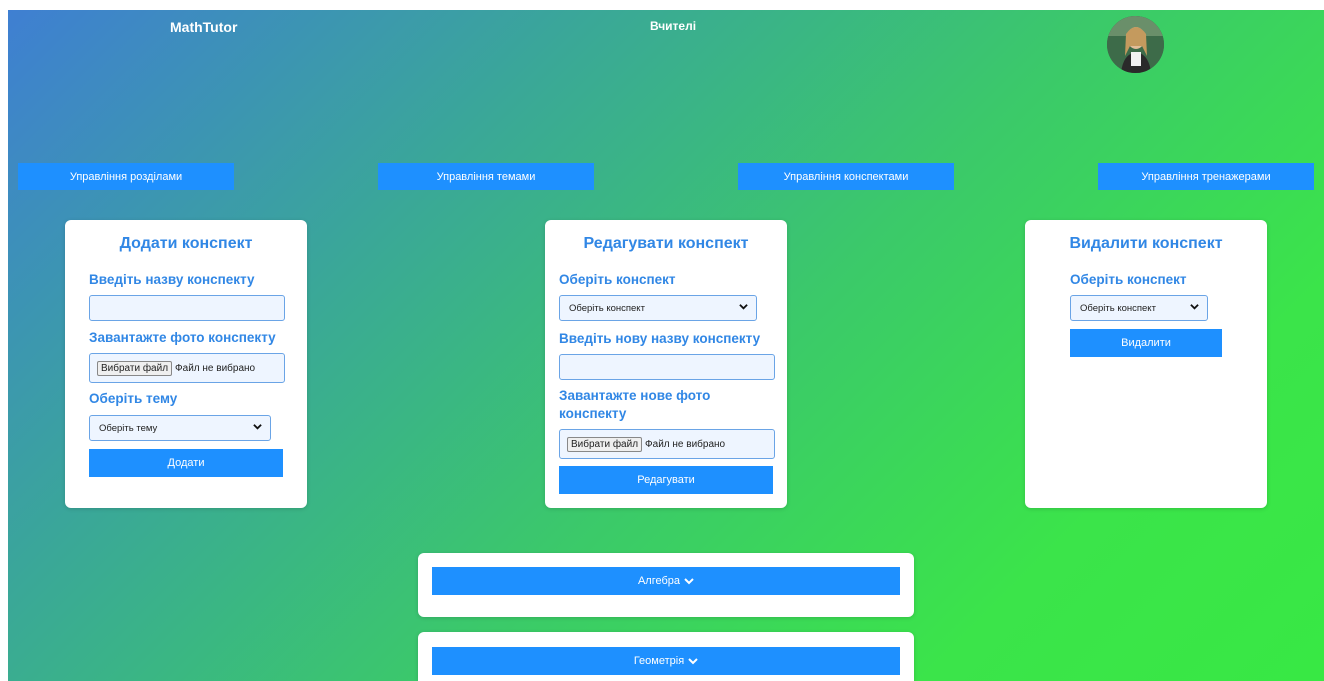 The height and width of the screenshot is (681, 1324). I want to click on delete-button: Видалити, so click(1146, 343).